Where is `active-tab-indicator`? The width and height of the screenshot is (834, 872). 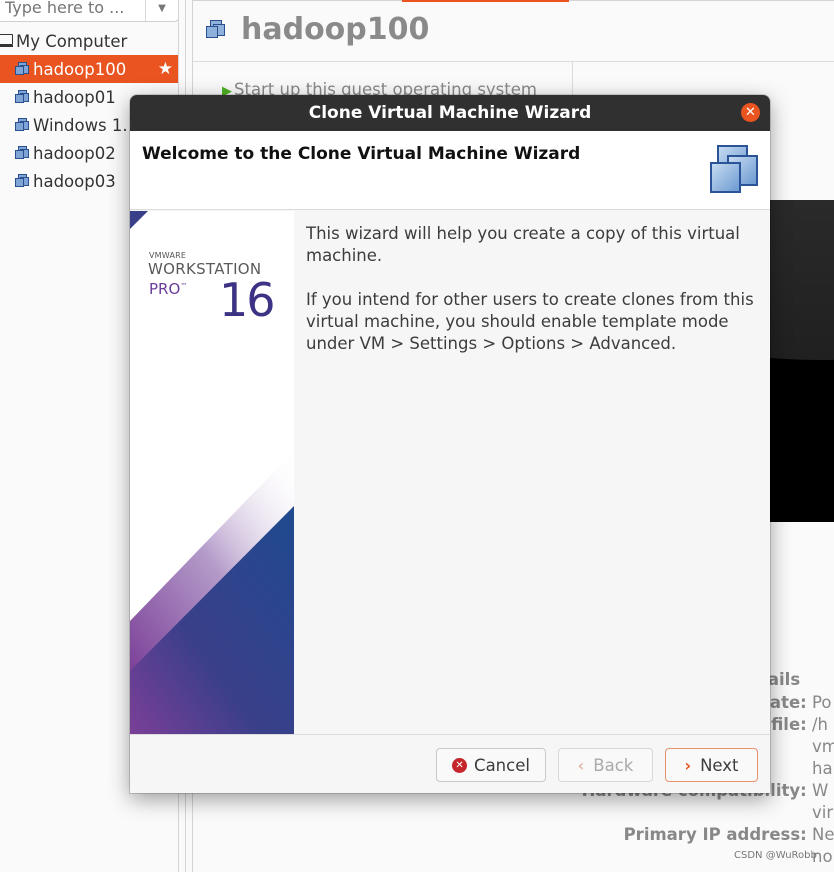
active-tab-indicator is located at coordinates (485, 1).